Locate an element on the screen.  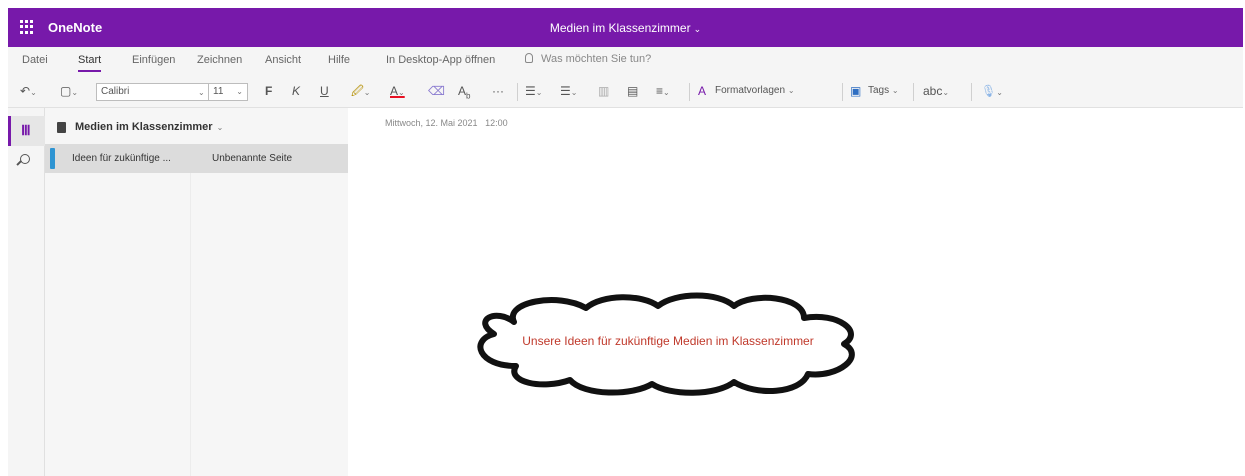
text-styles-icon: Ab is located at coordinates (464, 91).